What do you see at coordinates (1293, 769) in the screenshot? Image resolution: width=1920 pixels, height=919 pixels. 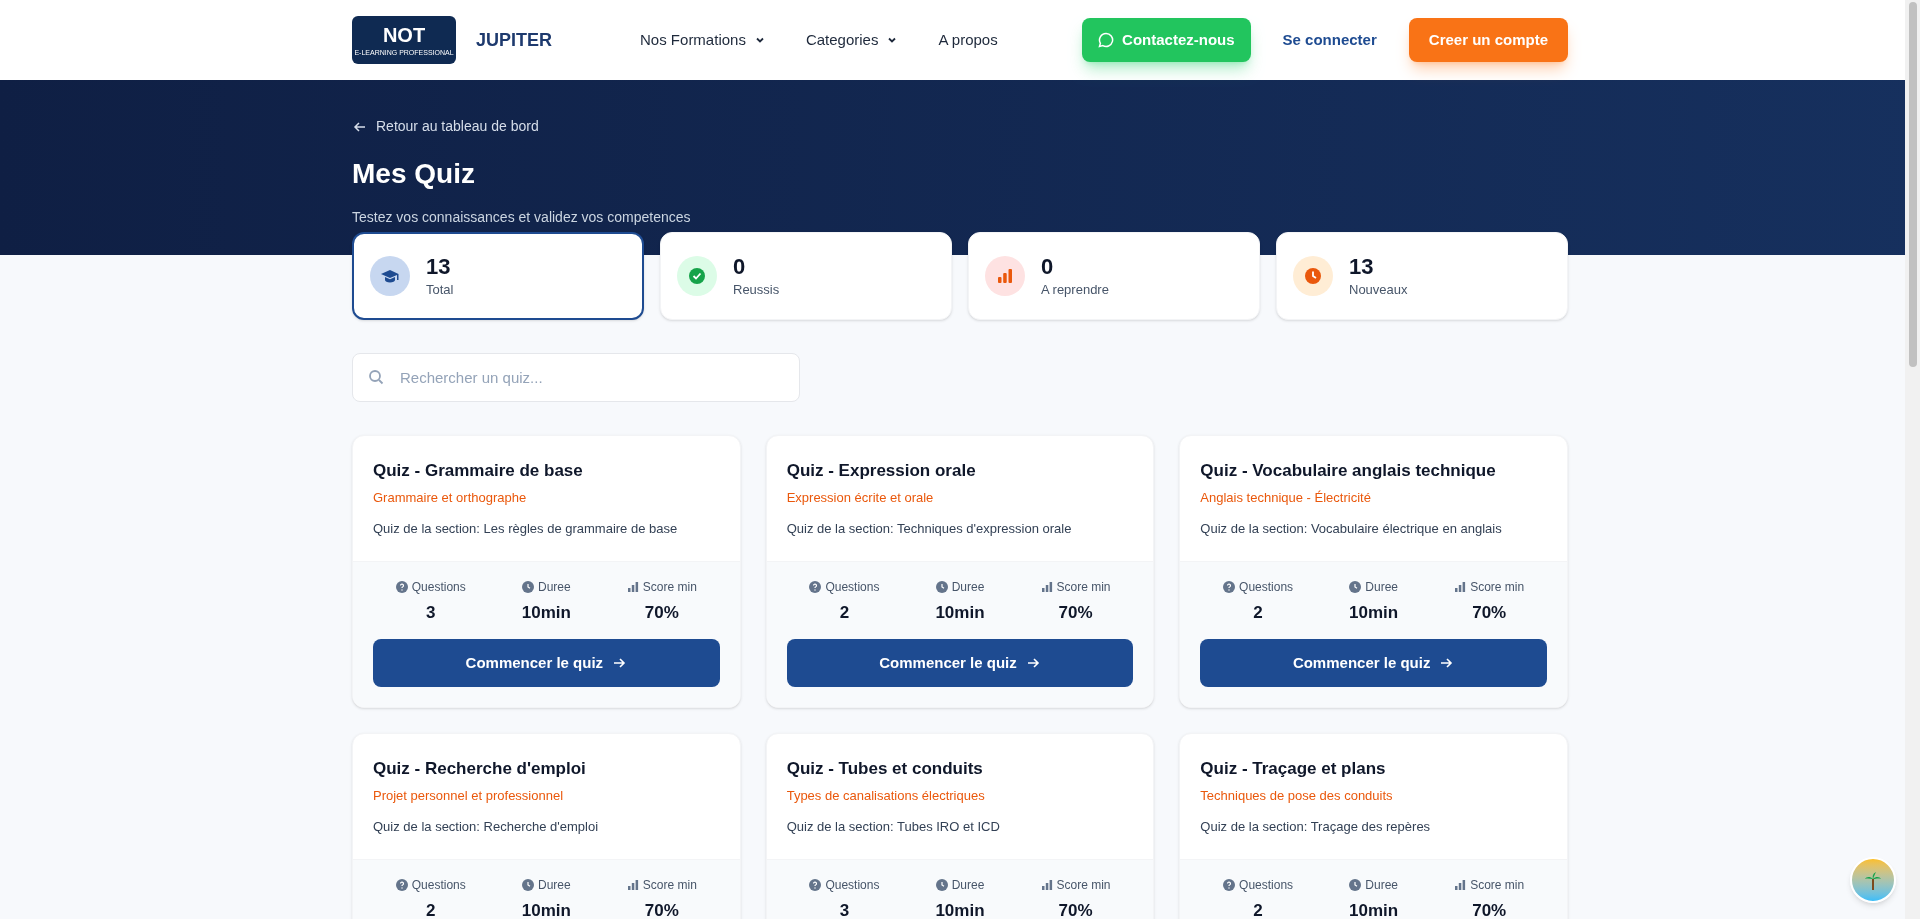 I see `quiz-title: Quiz - Traçage et plans` at bounding box center [1293, 769].